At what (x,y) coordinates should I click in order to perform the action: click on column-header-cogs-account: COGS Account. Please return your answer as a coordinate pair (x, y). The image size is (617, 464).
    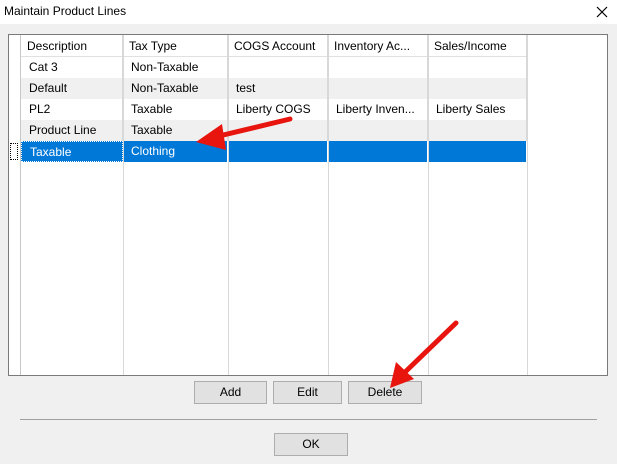
    Looking at the image, I should click on (278, 46).